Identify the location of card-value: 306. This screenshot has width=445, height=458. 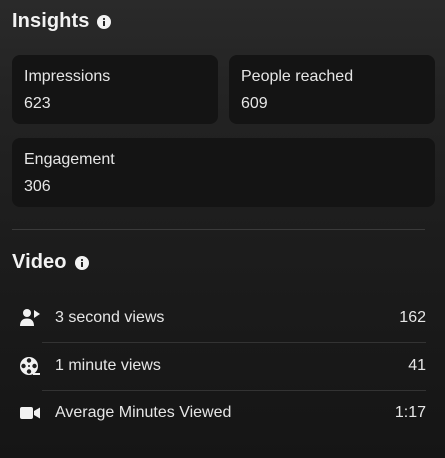
(37, 186).